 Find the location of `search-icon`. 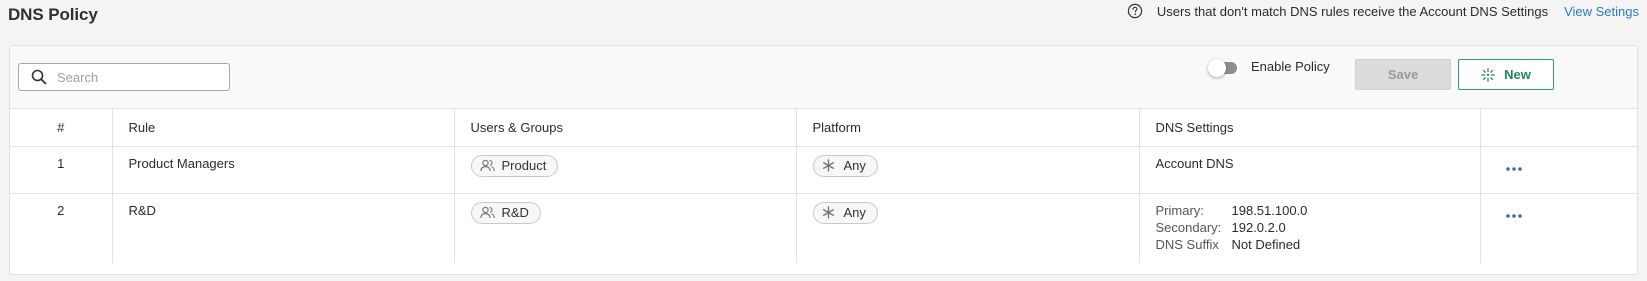

search-icon is located at coordinates (39, 77).